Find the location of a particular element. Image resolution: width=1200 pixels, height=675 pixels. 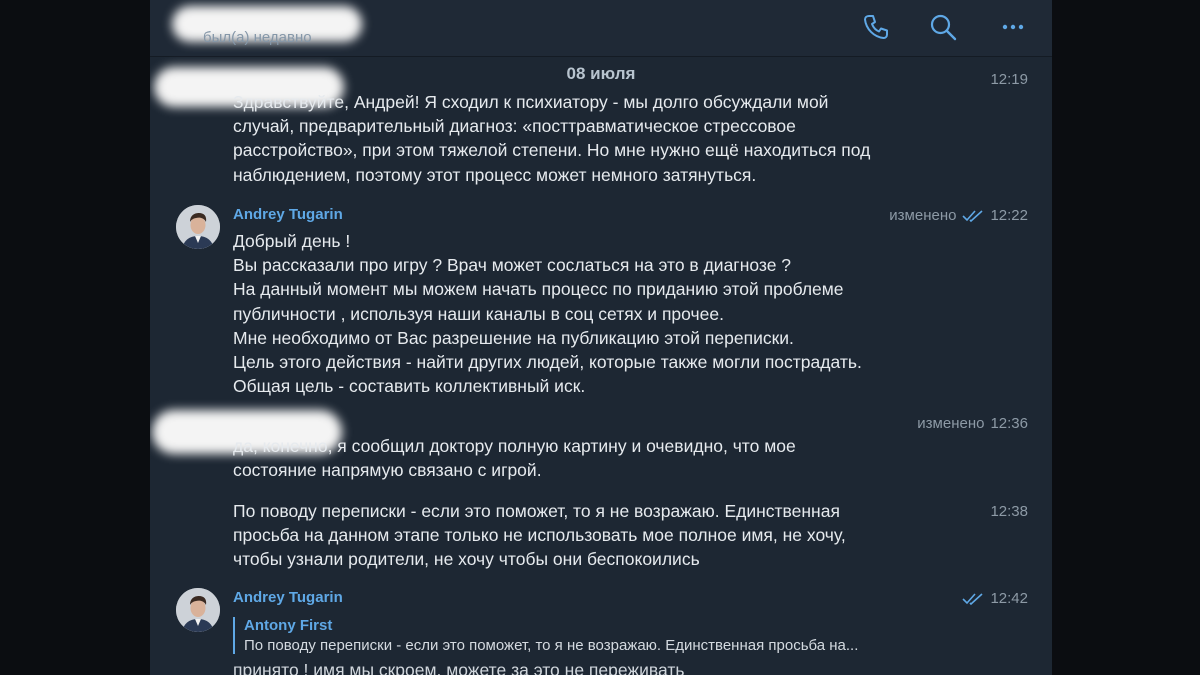

contact-status: был(а) недавно is located at coordinates (257, 37).